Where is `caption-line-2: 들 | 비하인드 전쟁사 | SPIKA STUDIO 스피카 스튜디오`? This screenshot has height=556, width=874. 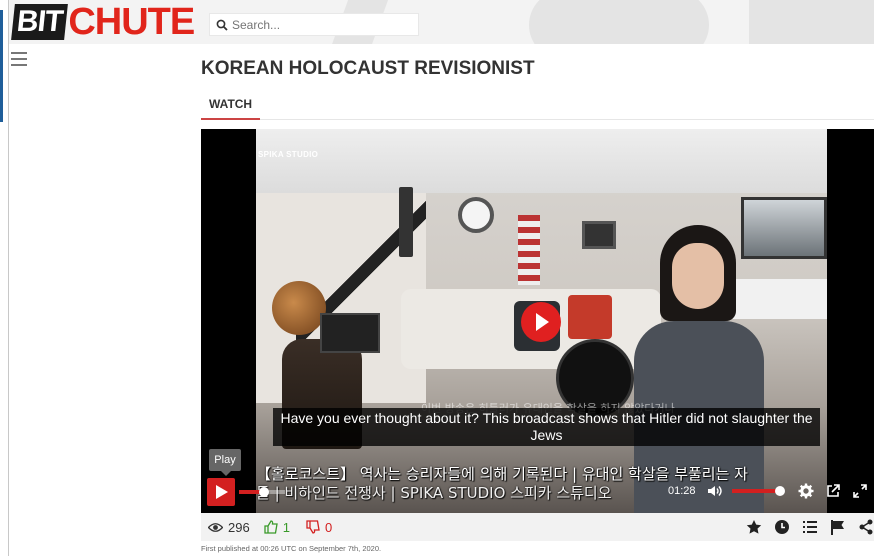
caption-line-2: 들 | 비하인드 전쟁사 | SPIKA STUDIO 스피카 스튜디오 is located at coordinates (434, 493).